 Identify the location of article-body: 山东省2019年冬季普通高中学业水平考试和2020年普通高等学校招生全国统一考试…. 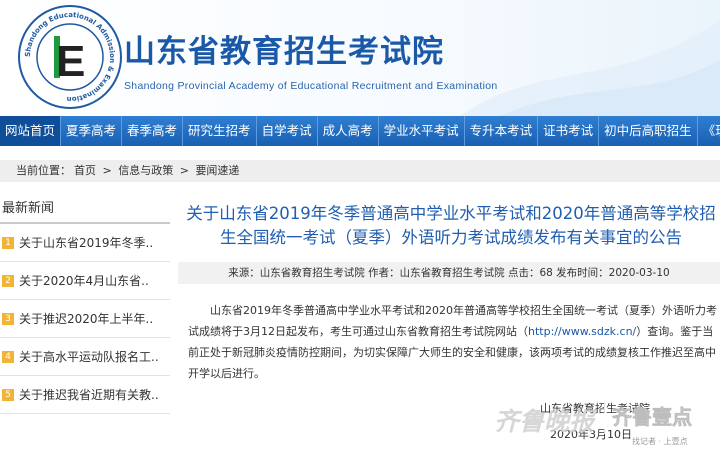
(453, 342).